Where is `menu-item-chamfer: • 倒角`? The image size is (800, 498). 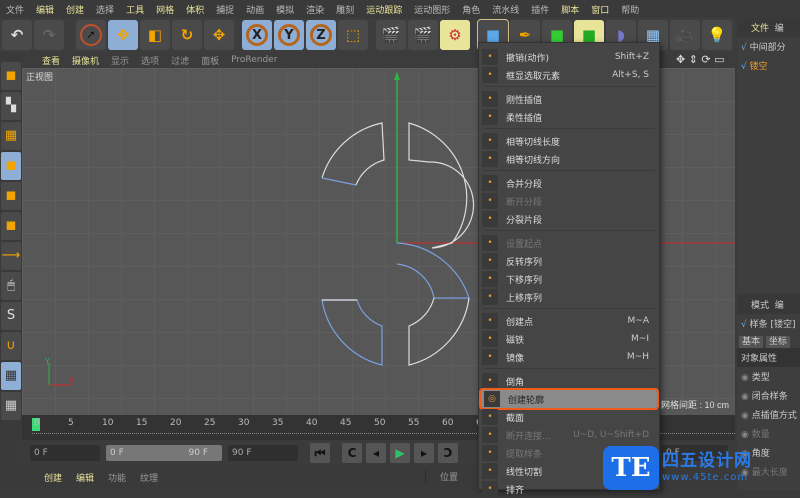
menu-item-chamfer: • 倒角 is located at coordinates (569, 381).